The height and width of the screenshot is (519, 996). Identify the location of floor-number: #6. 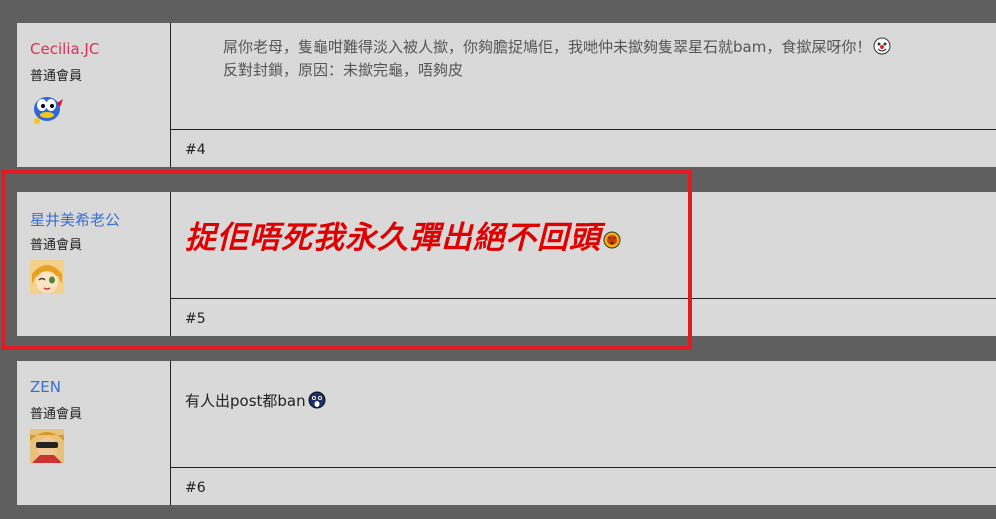
(195, 488).